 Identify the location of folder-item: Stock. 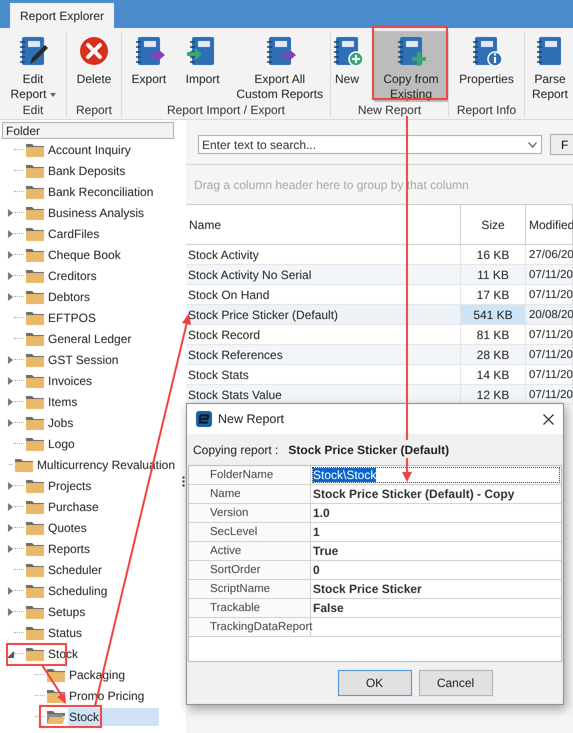
(114, 717).